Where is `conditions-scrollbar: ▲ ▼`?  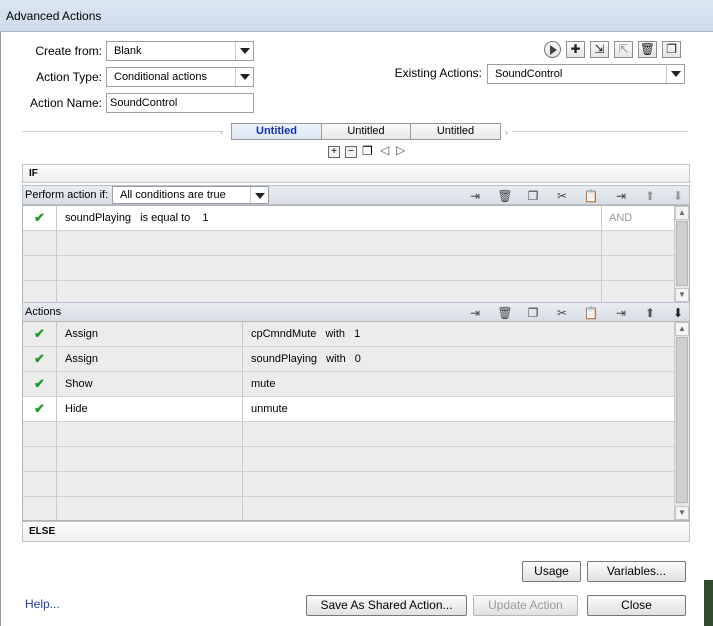
conditions-scrollbar: ▲ ▼ is located at coordinates (681, 254).